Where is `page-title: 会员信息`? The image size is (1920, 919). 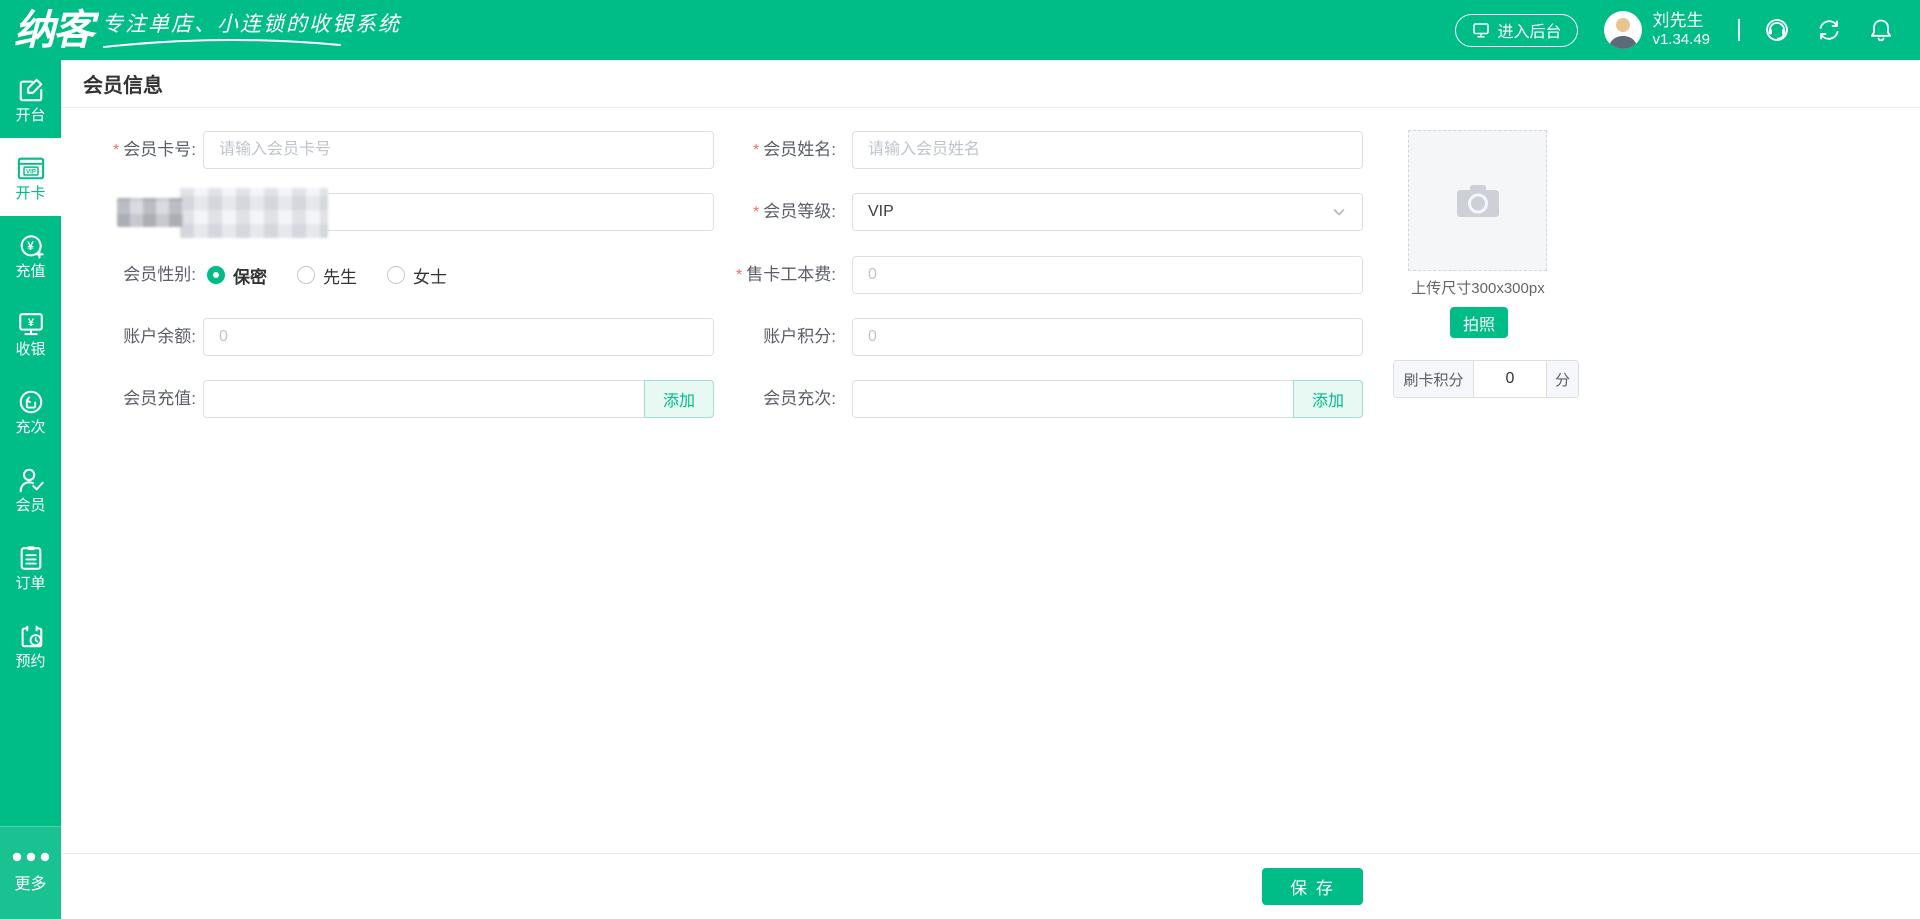 page-title: 会员信息 is located at coordinates (123, 86).